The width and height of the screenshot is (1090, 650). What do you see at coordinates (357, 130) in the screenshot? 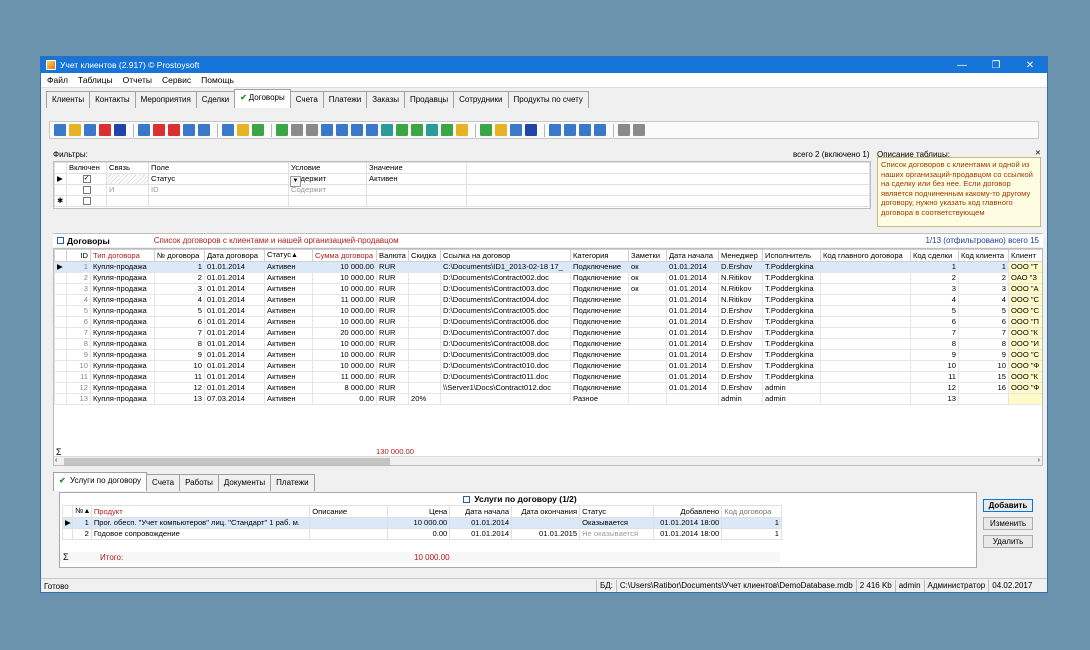
I see `report-icon` at bounding box center [357, 130].